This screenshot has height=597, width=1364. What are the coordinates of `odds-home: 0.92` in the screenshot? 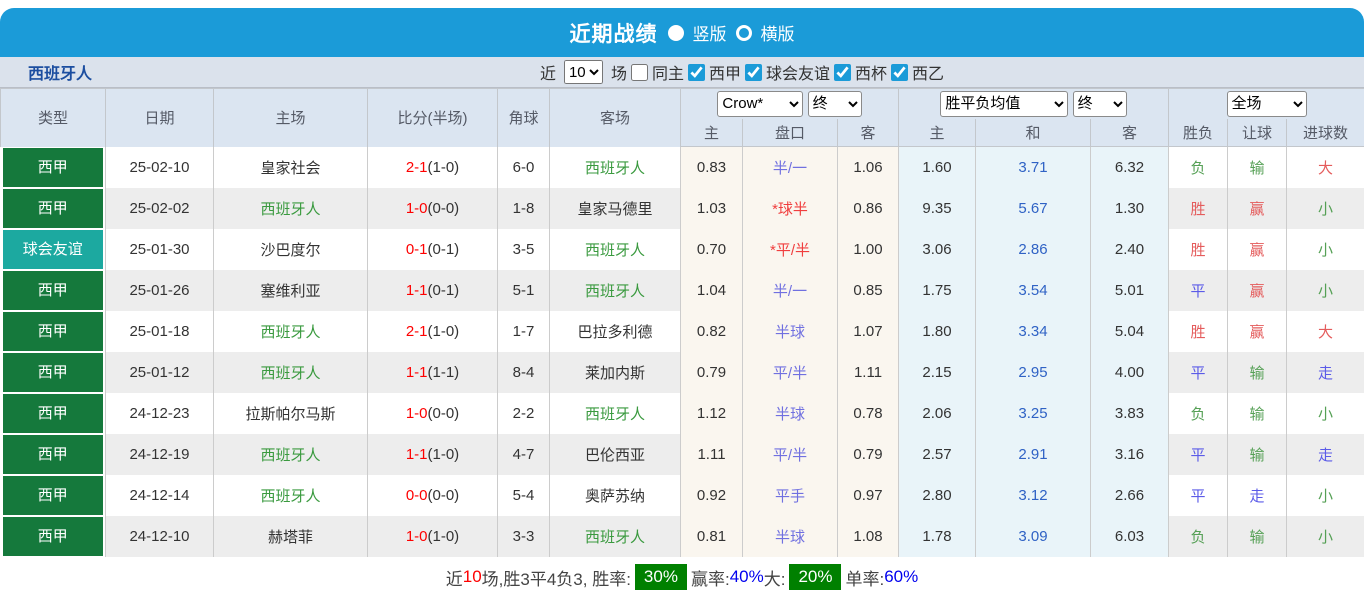 It's located at (711, 495).